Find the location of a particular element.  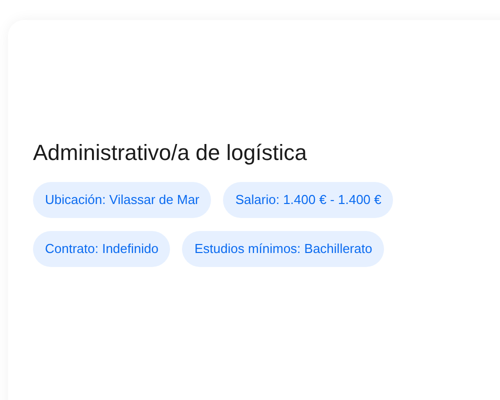

tag: Salario: 1.400 € - 1.400 € is located at coordinates (308, 200).